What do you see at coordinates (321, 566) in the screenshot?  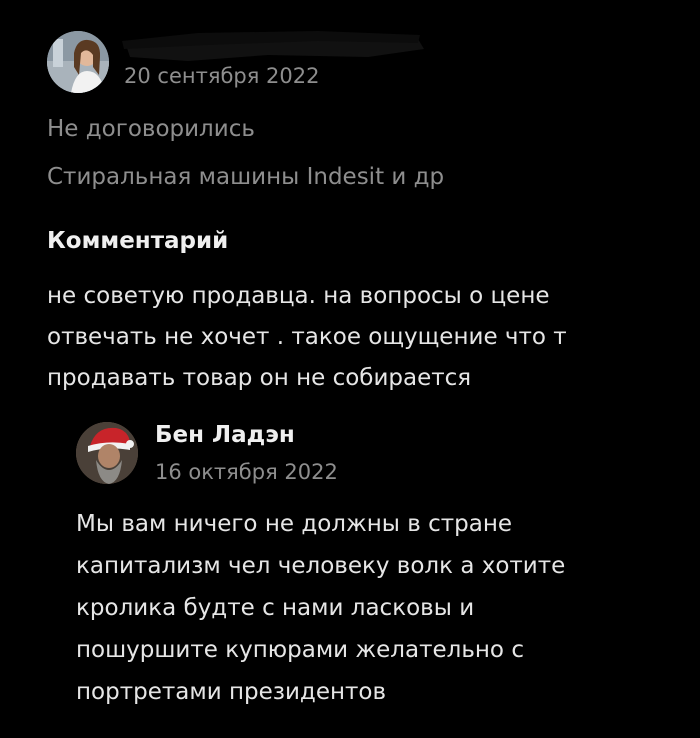 I see `reply-line: капитализм чел человеку волк а хотите` at bounding box center [321, 566].